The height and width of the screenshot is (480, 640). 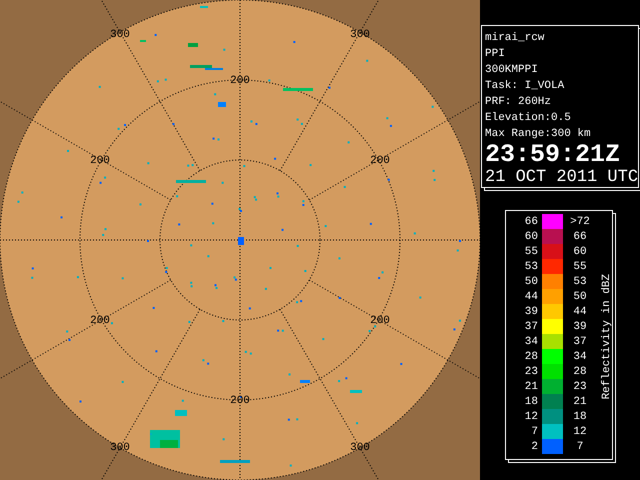 I want to click on info-line: 300KMPPI, so click(x=512, y=70).